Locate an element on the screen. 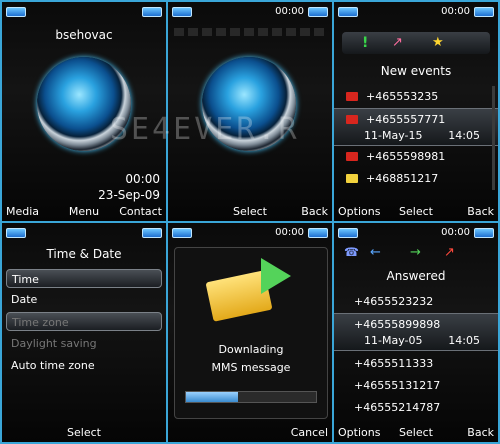 The image size is (500, 444). watermark: SE4EVER.R is located at coordinates (205, 129).